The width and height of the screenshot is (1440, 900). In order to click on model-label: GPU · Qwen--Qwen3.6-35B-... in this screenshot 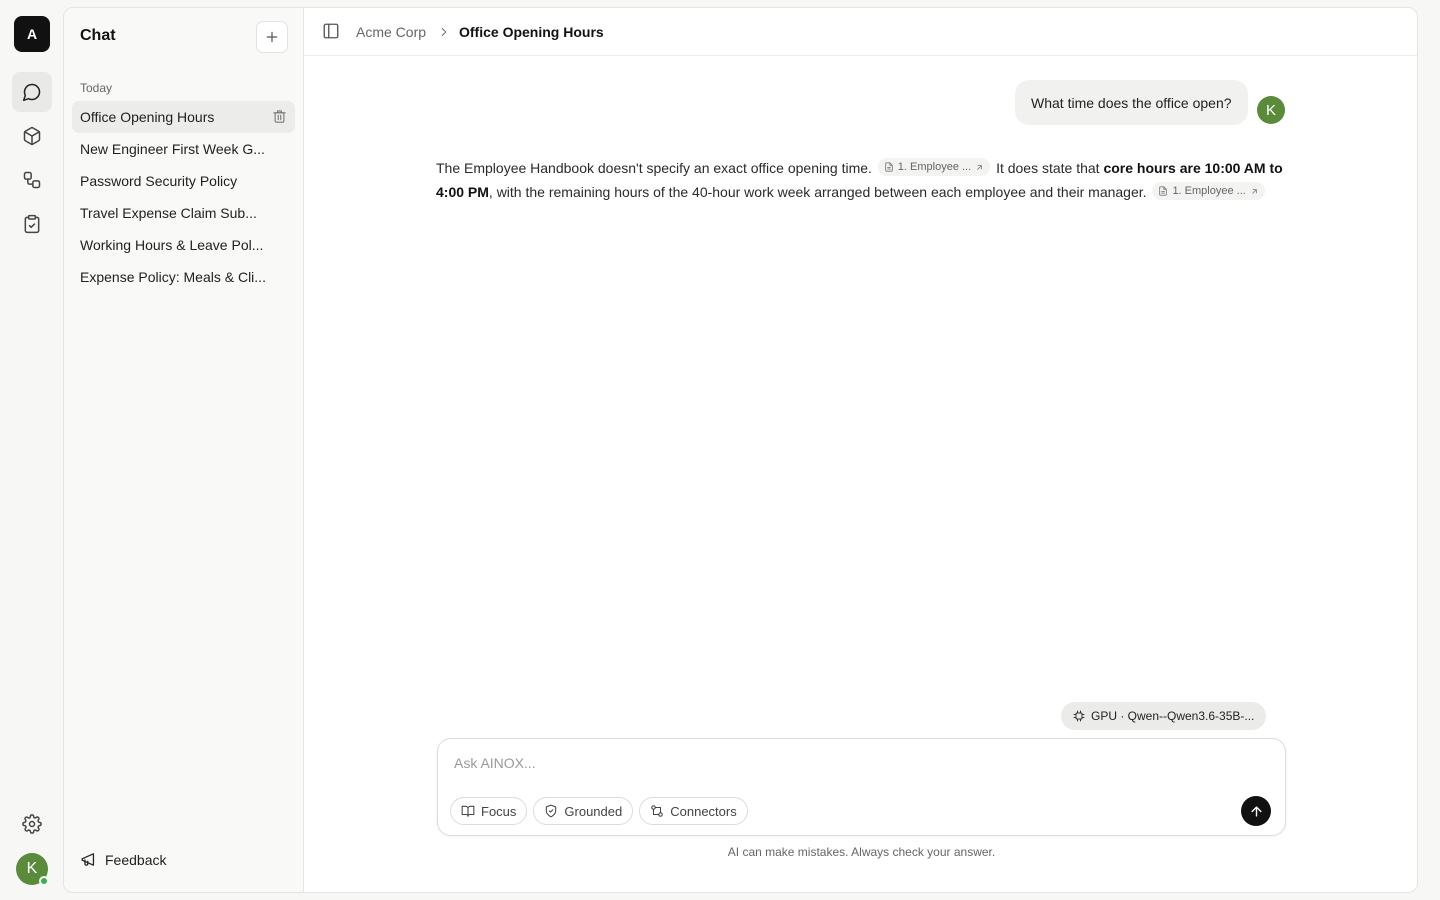, I will do `click(1173, 716)`.